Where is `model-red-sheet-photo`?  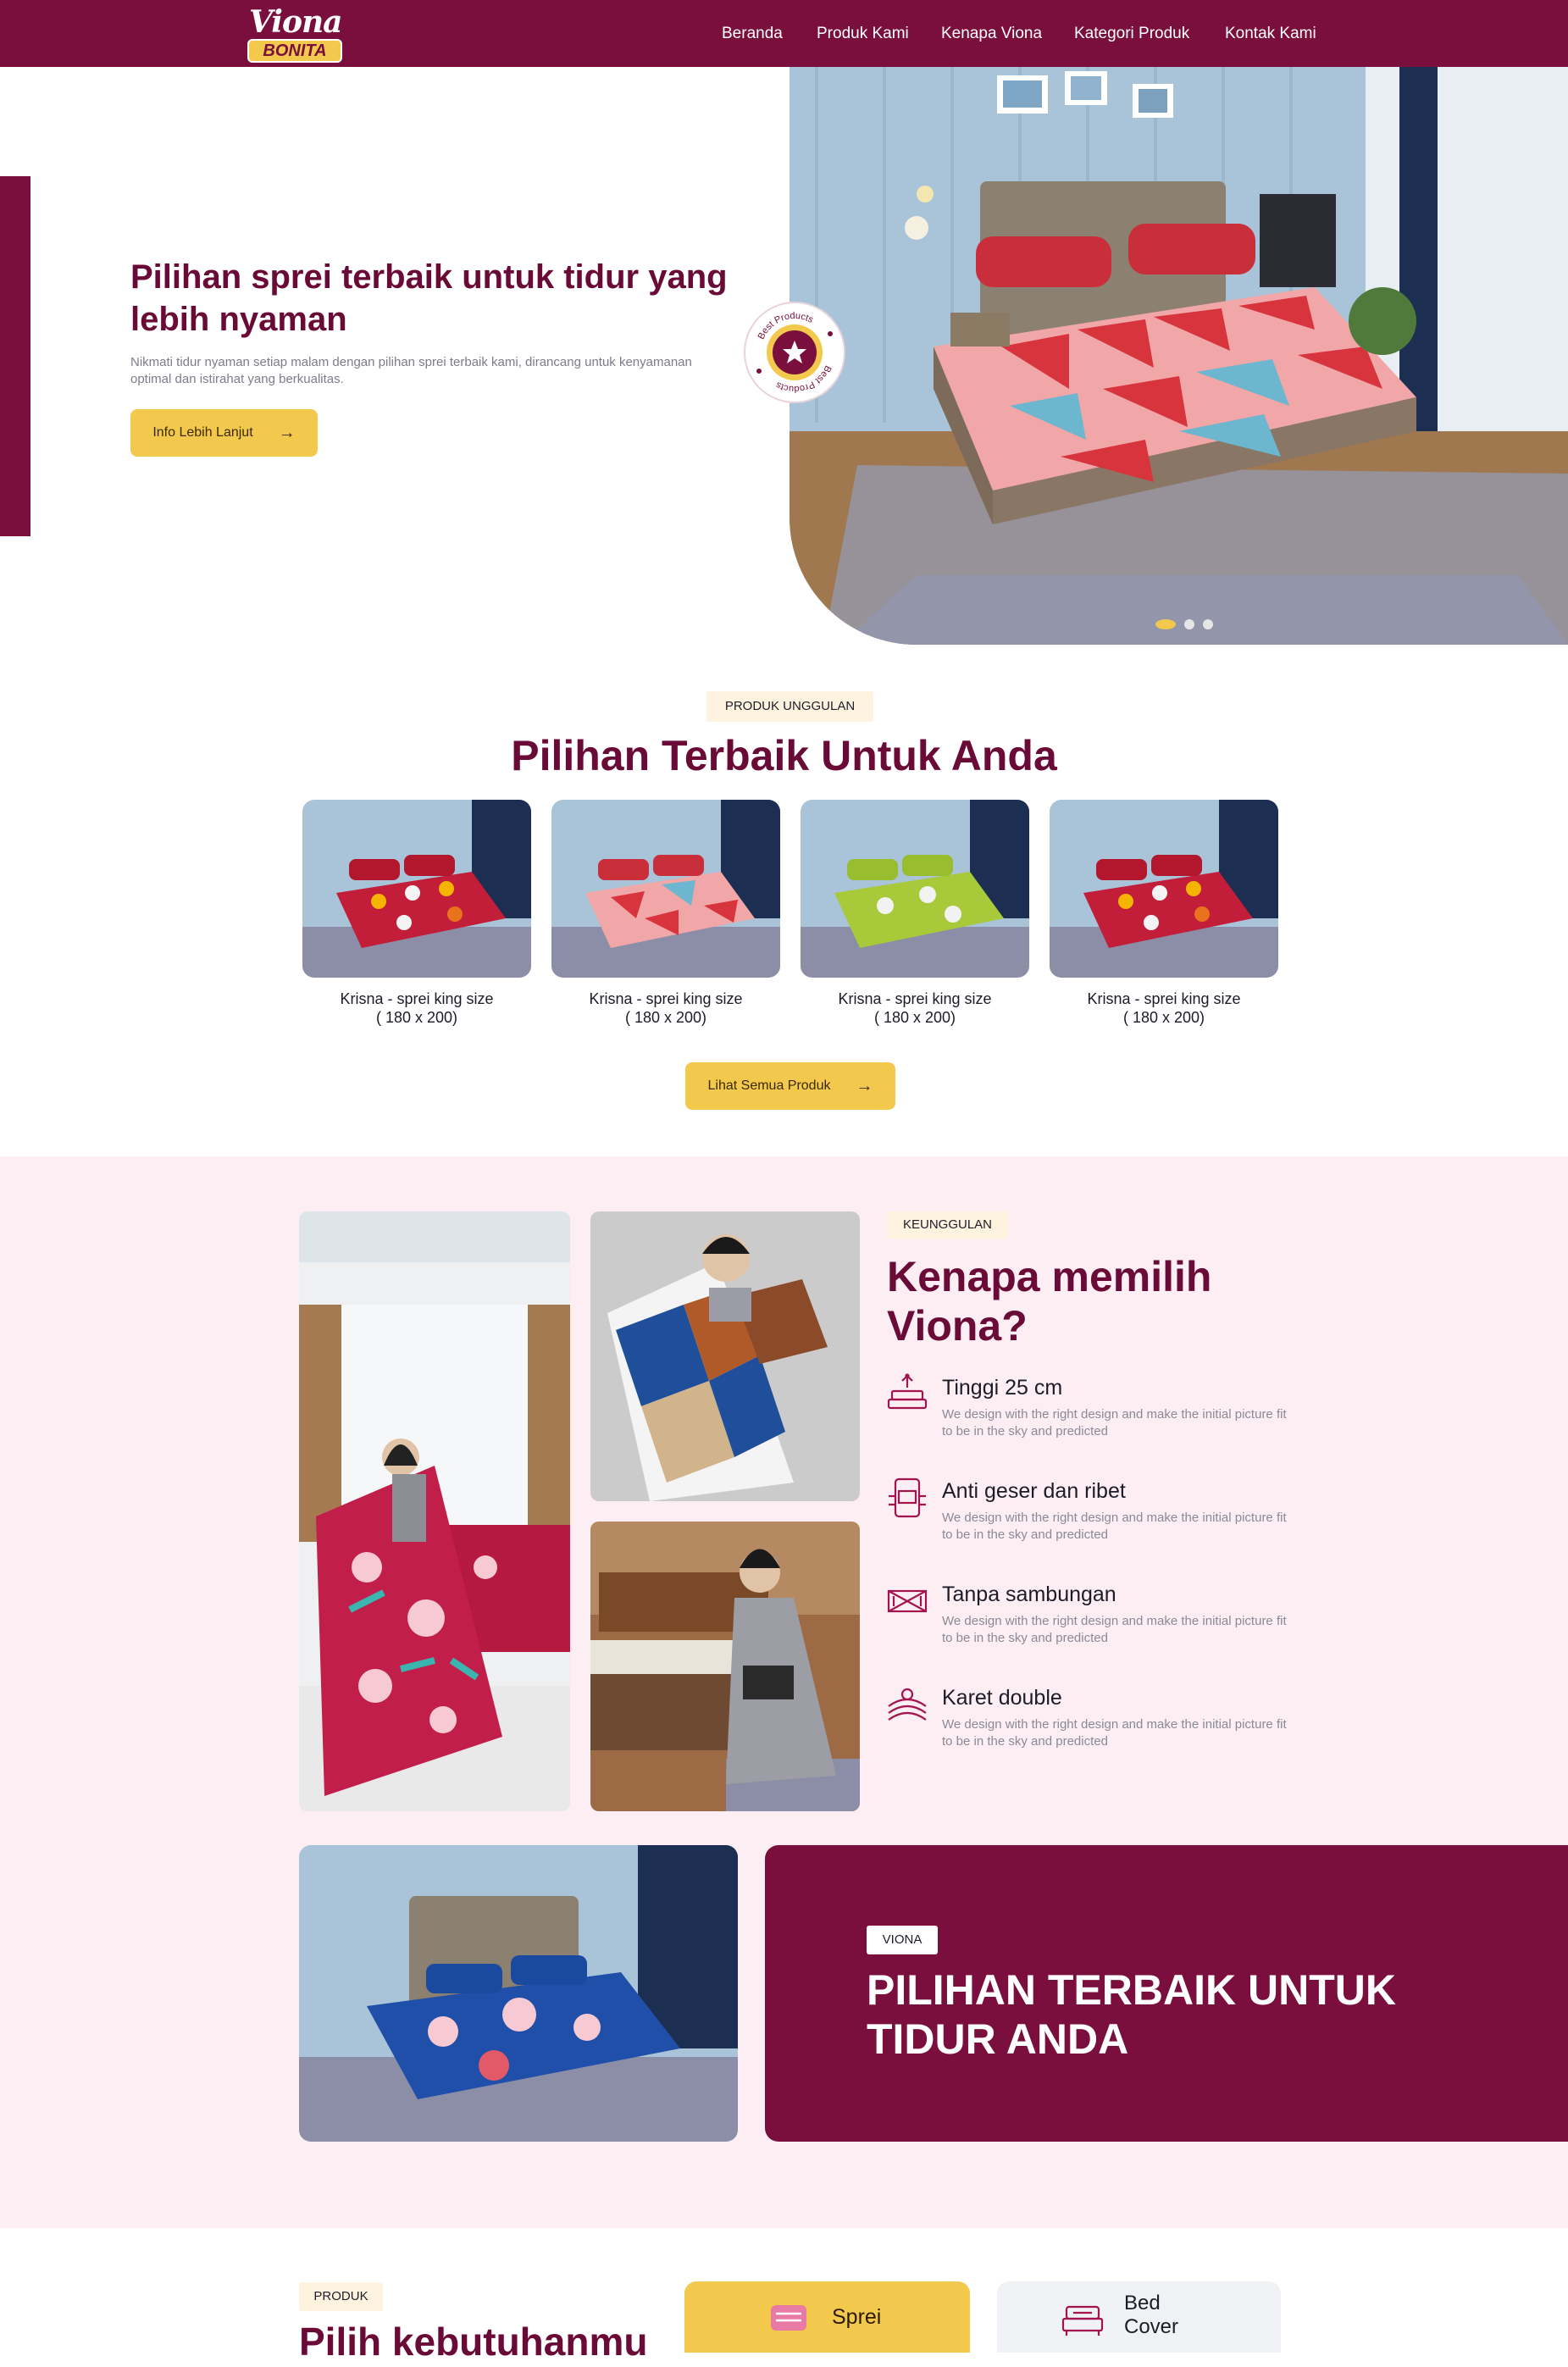 model-red-sheet-photo is located at coordinates (434, 1511).